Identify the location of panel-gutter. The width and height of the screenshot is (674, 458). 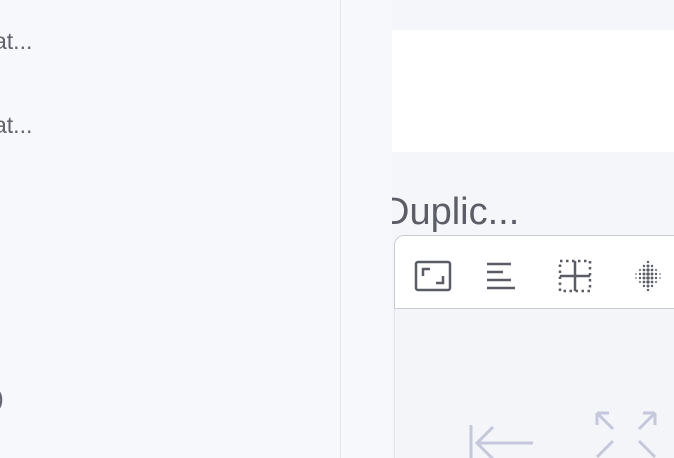
(367, 229).